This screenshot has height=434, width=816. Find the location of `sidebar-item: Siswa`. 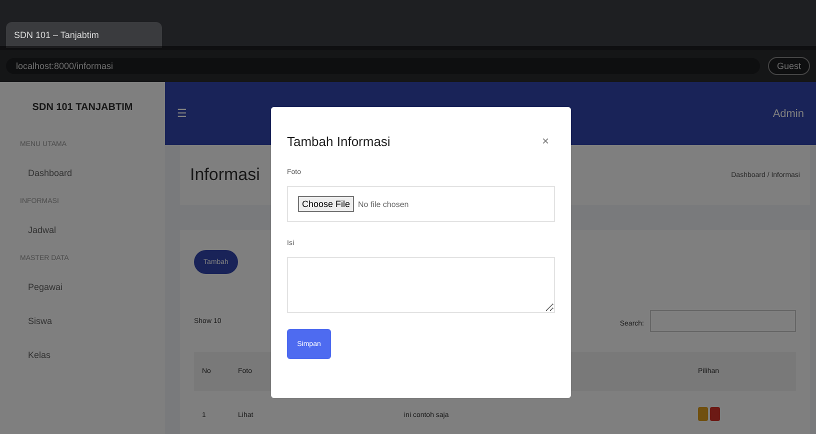

sidebar-item: Siswa is located at coordinates (82, 321).